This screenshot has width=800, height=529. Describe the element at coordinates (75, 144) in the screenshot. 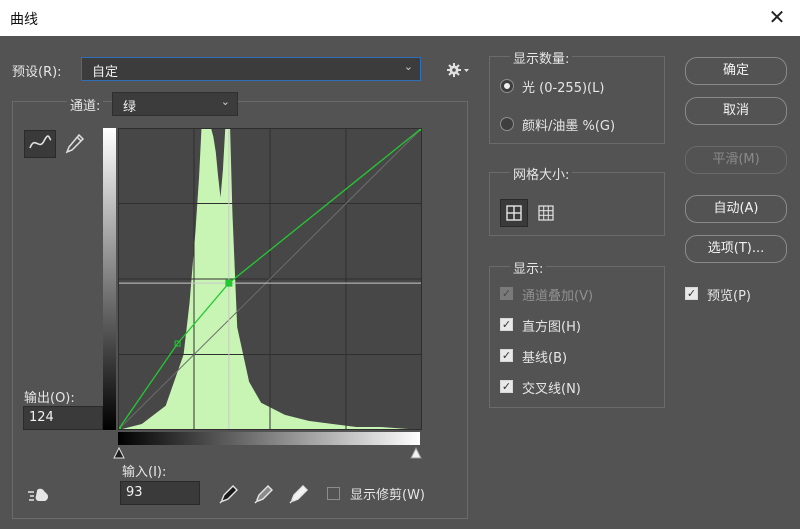

I see `pencil-icon` at that location.